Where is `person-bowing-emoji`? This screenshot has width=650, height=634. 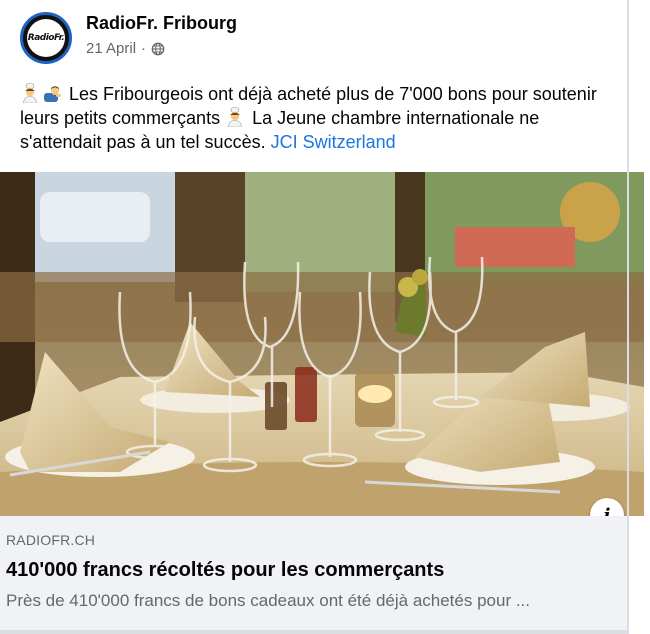
person-bowing-emoji is located at coordinates (52, 94).